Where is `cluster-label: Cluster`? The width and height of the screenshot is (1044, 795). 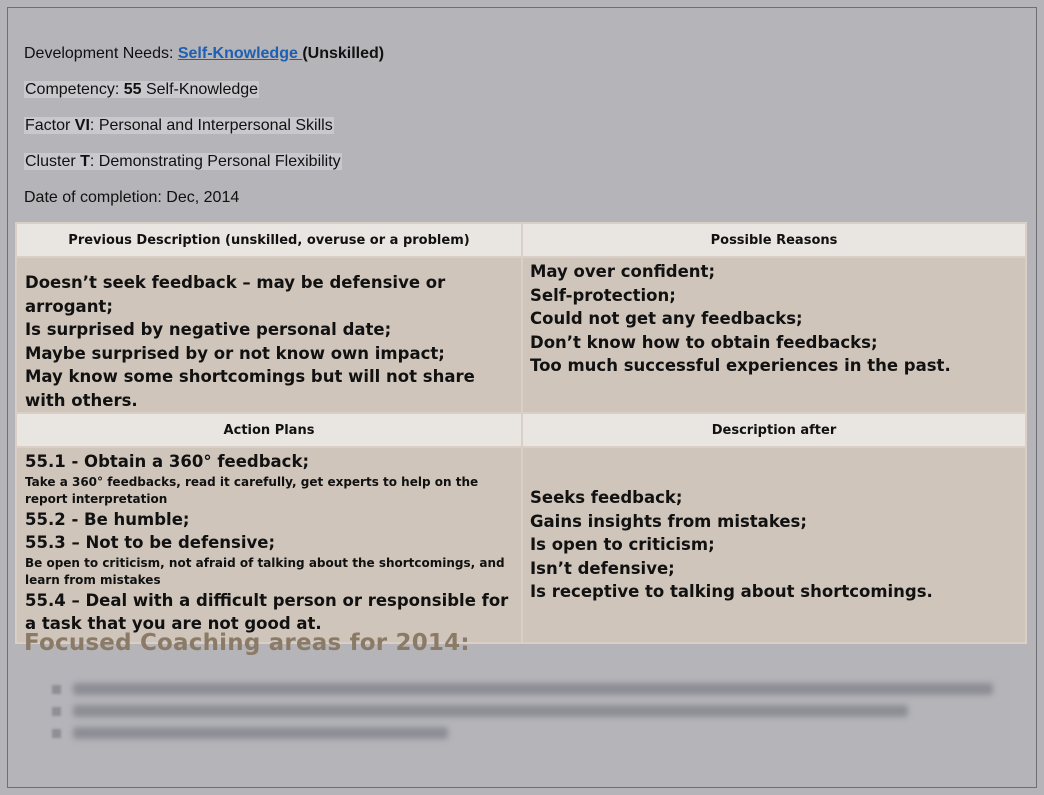
cluster-label: Cluster is located at coordinates (53, 161).